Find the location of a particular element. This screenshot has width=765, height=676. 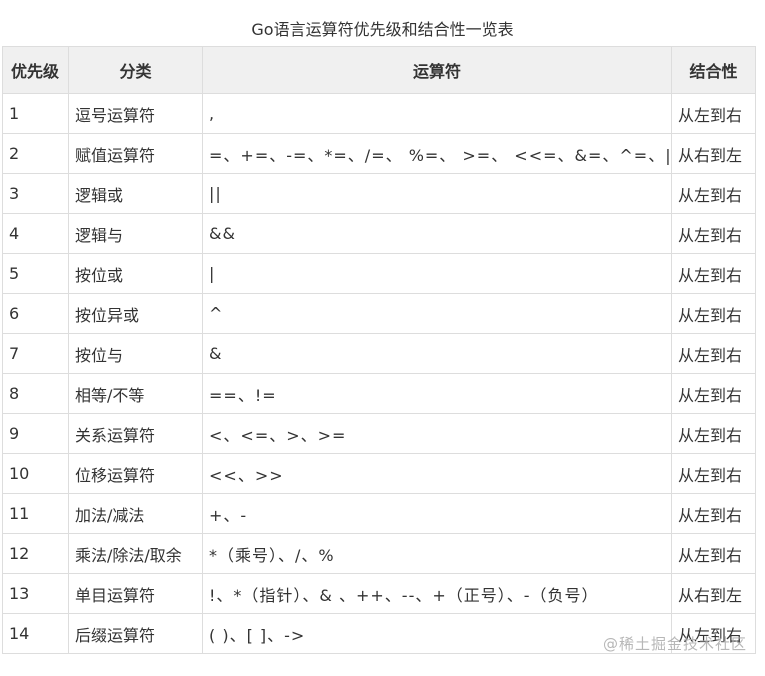

table-row: 9 关系运算符 <、<=、>、>= 从左到右 is located at coordinates (379, 433).